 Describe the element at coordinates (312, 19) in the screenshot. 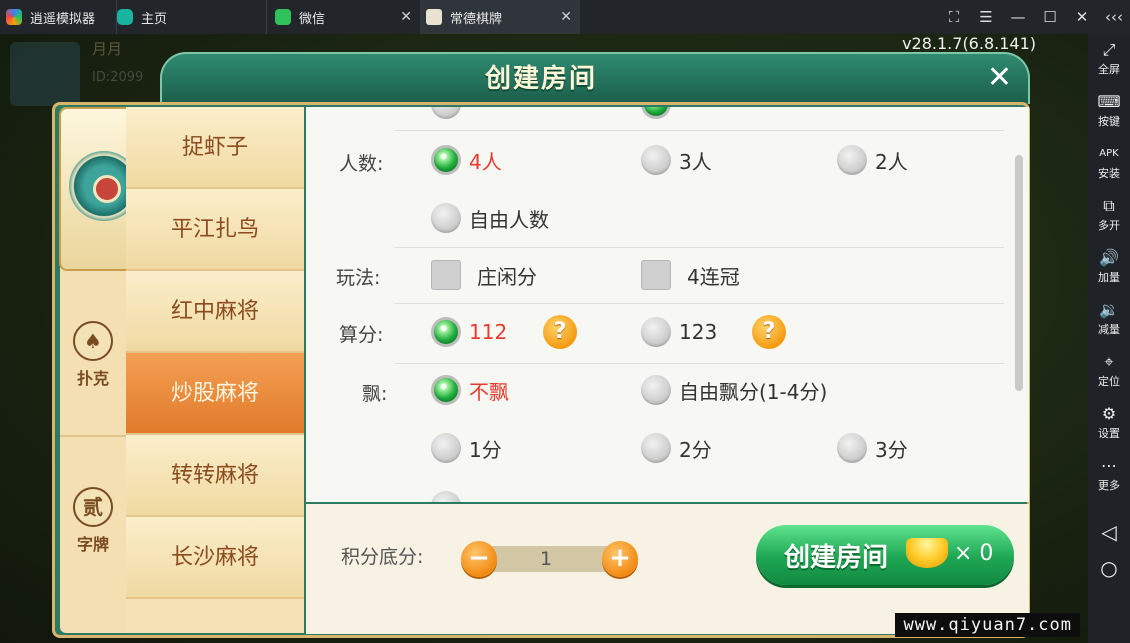

I see `tab-wechat-label: 微信` at that location.